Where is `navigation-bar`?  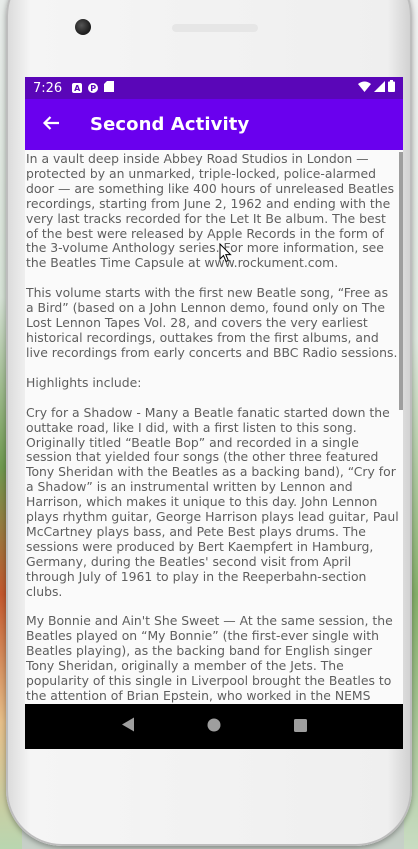
navigation-bar is located at coordinates (214, 726).